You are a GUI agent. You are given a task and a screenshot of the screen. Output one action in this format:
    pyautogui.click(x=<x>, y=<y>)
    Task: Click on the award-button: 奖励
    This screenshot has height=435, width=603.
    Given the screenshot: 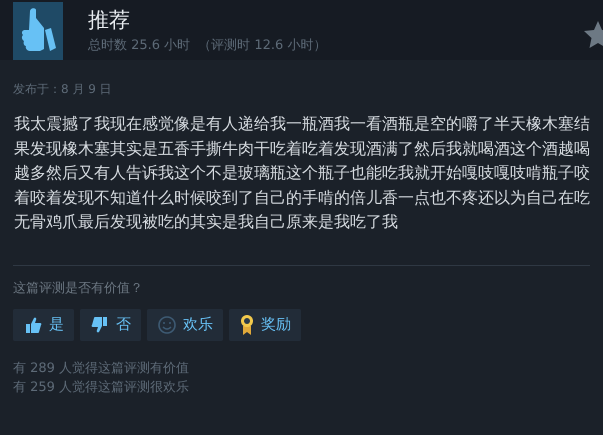 What is the action you would take?
    pyautogui.click(x=265, y=324)
    